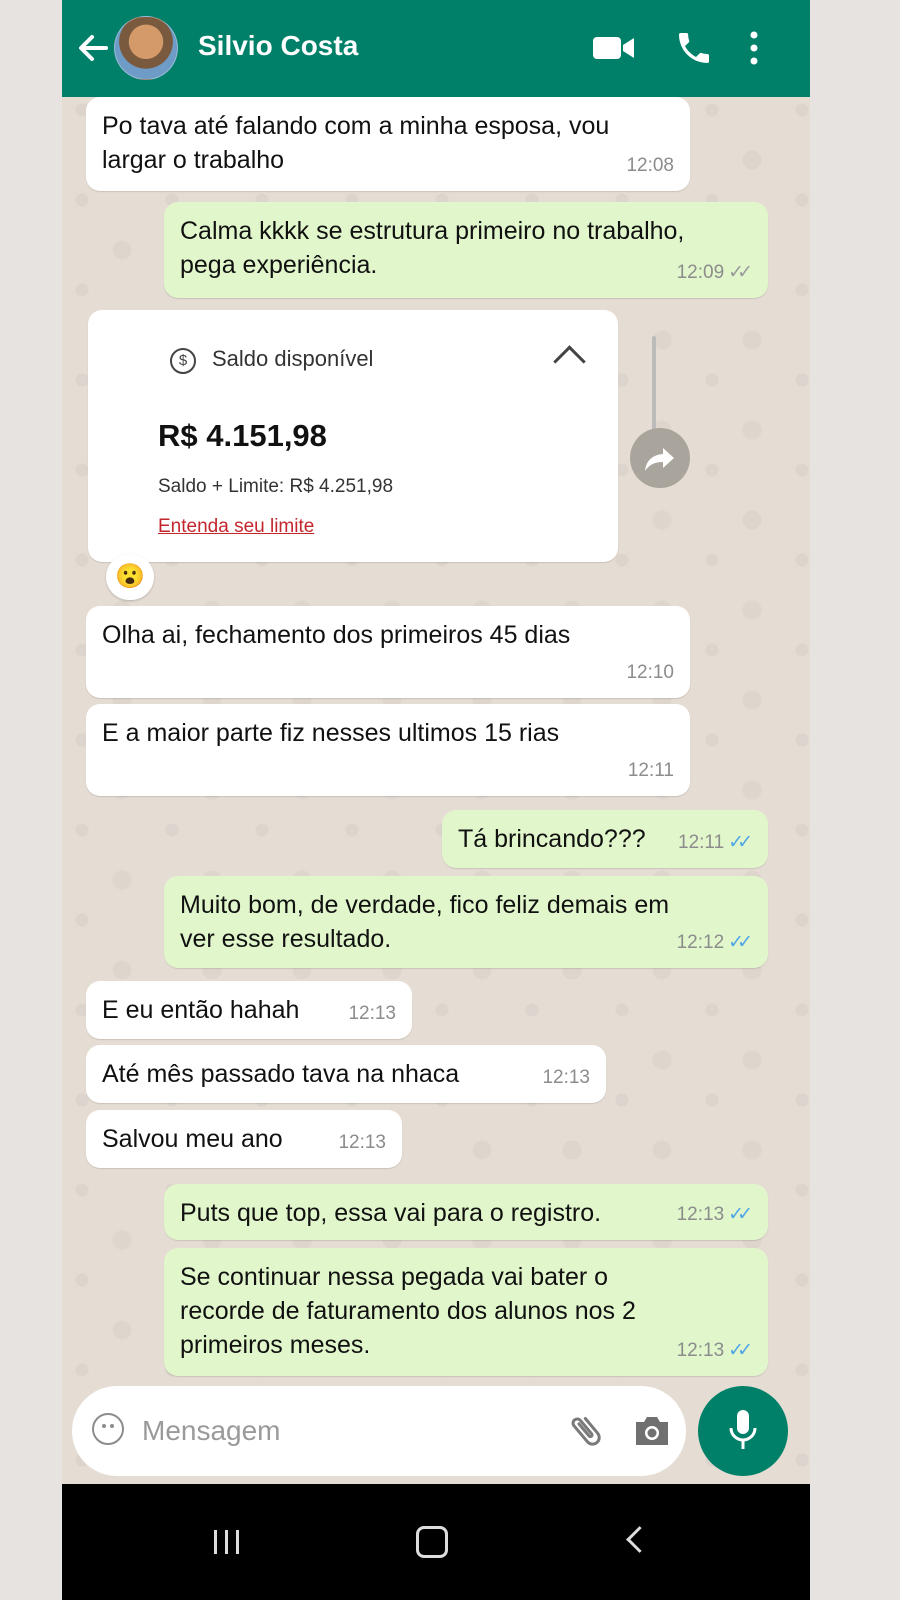  Describe the element at coordinates (614, 48) in the screenshot. I see `video-call-icon` at that location.